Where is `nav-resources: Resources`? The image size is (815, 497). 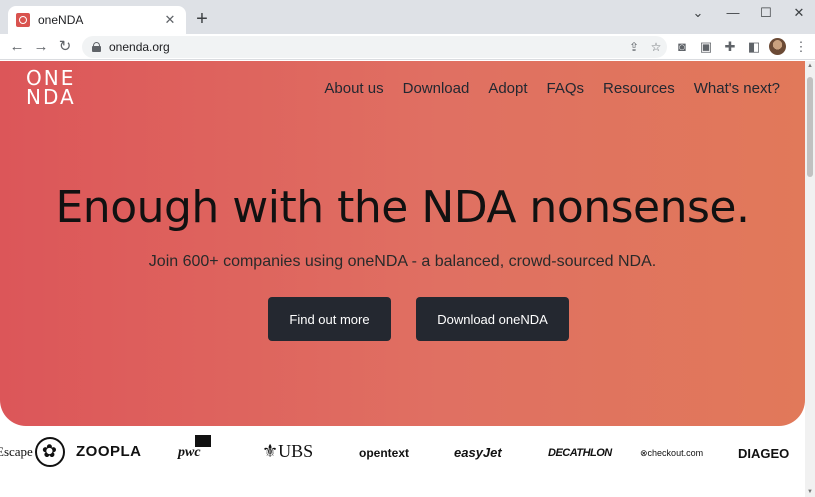
nav-resources: Resources is located at coordinates (639, 88).